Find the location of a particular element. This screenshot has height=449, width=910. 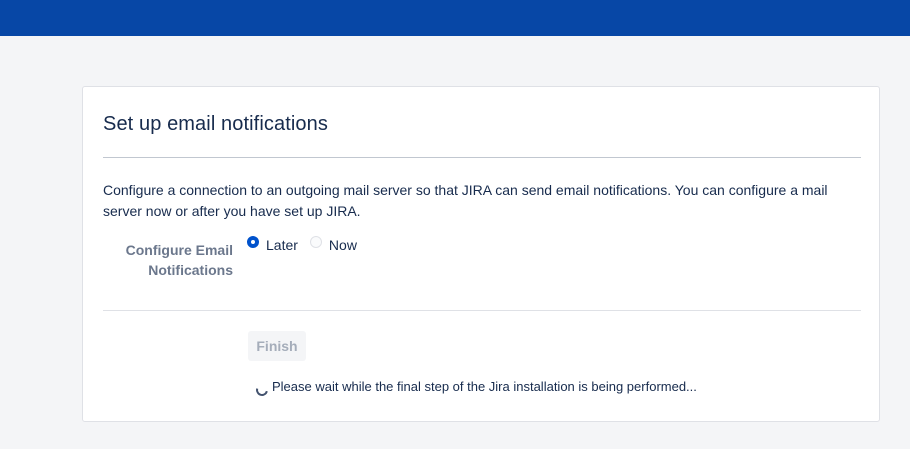

radio-now-unselected is located at coordinates (315, 242).